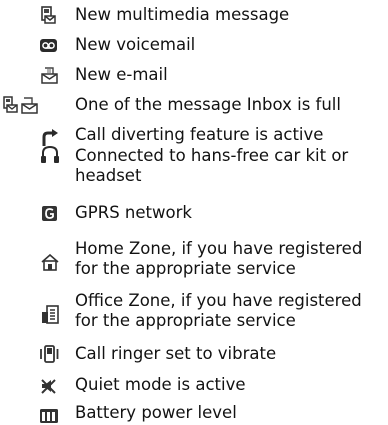  What do you see at coordinates (194, 75) in the screenshot?
I see `list-item-email: New e-mail` at bounding box center [194, 75].